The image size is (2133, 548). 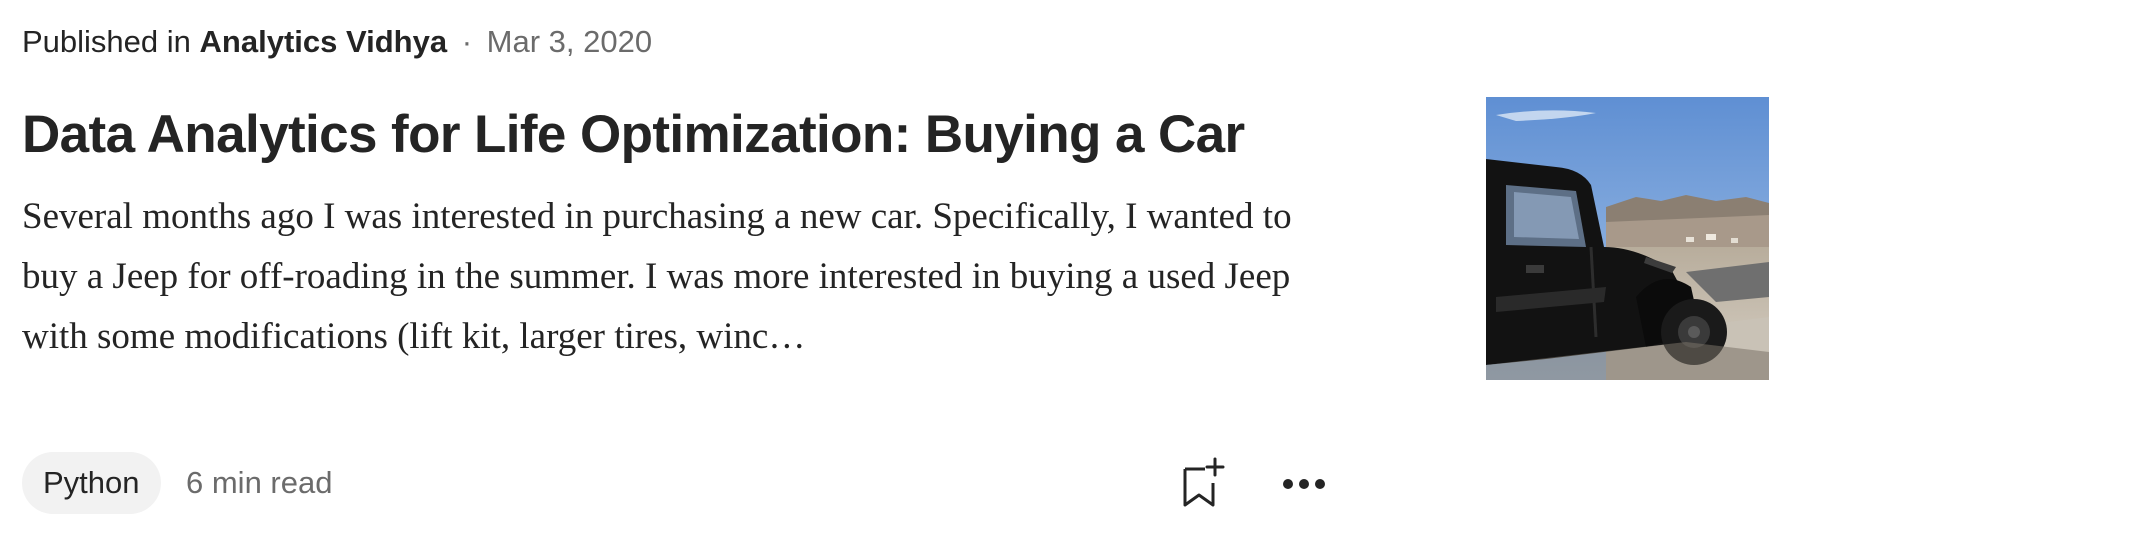 I want to click on tag-chip: Python, so click(x=91, y=483).